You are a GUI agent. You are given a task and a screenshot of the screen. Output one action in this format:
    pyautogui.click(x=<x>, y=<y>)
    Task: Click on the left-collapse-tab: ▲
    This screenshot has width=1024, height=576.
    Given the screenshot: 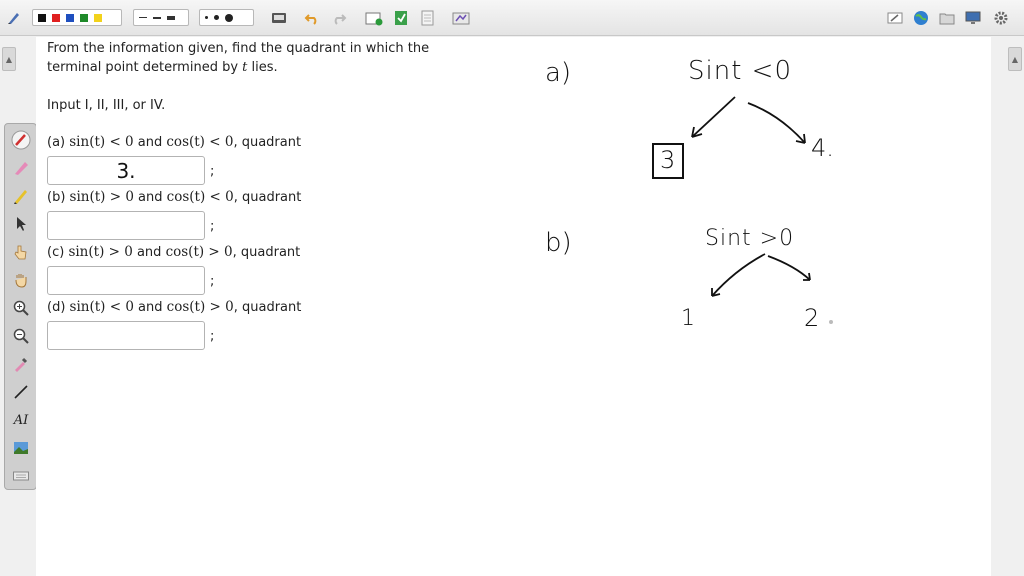 What is the action you would take?
    pyautogui.click(x=9, y=59)
    